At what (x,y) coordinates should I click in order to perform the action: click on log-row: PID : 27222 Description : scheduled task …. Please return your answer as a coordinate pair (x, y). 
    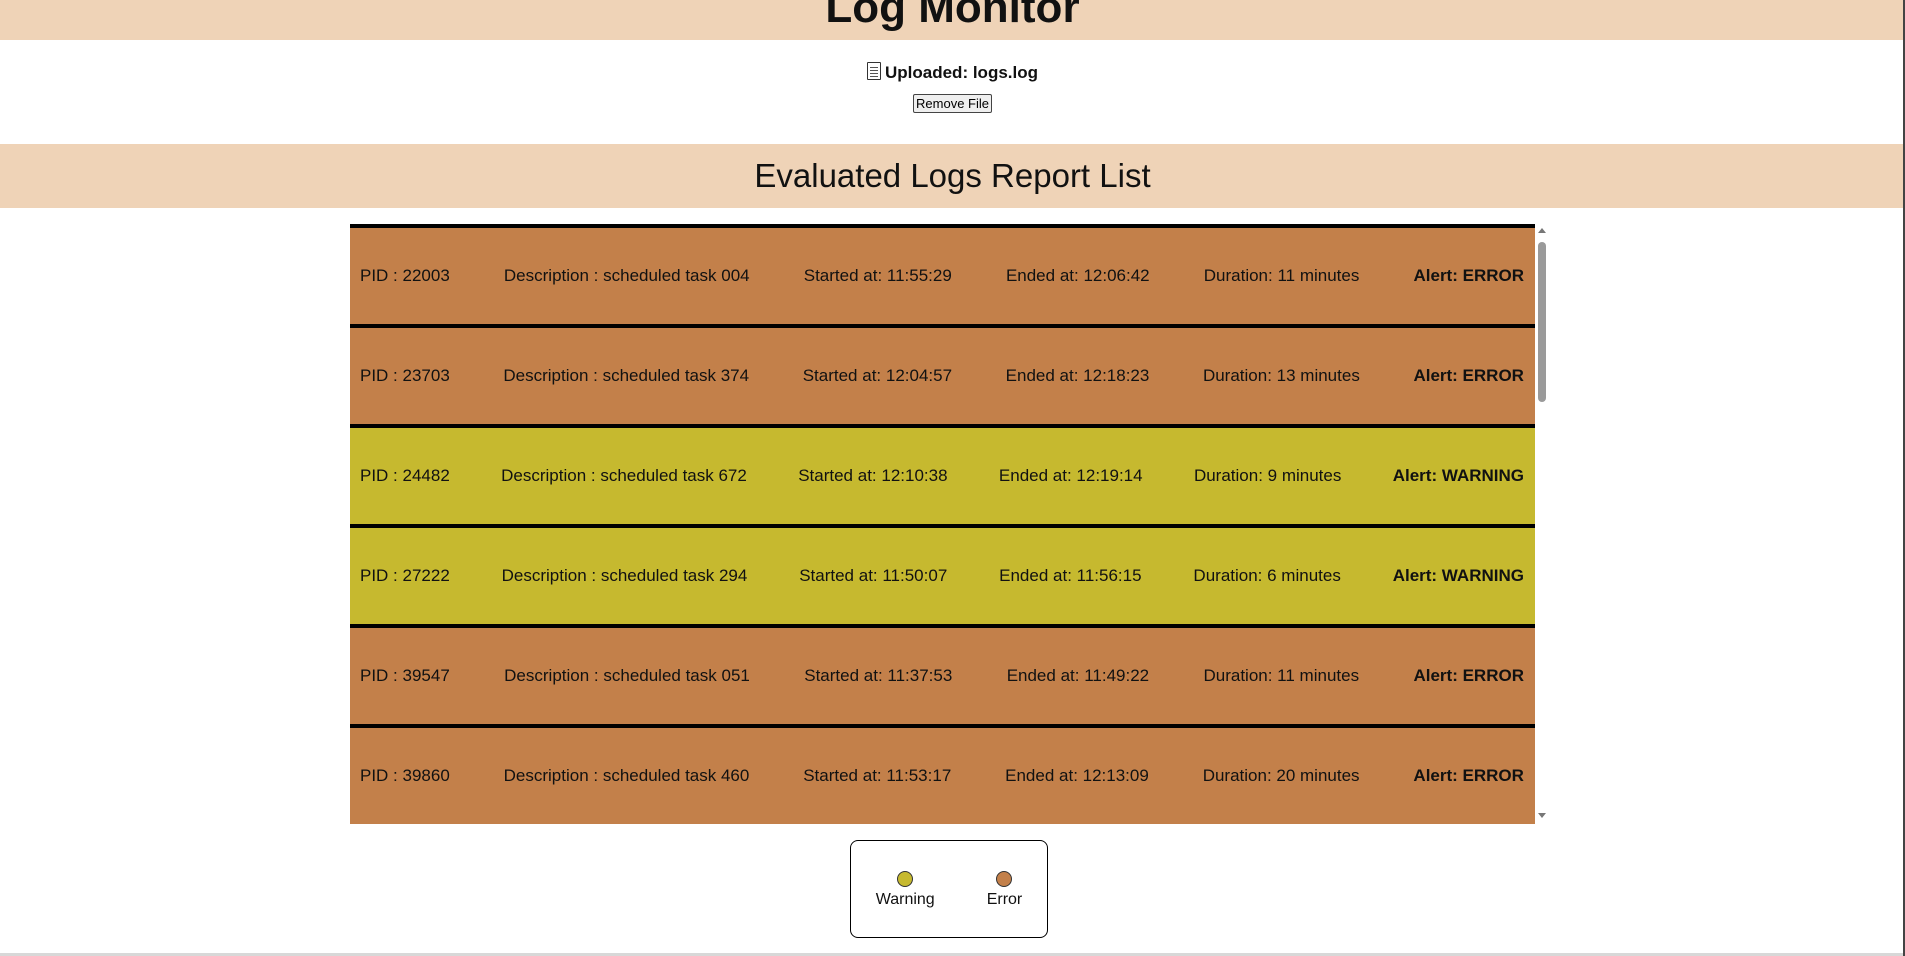
    Looking at the image, I should click on (942, 574).